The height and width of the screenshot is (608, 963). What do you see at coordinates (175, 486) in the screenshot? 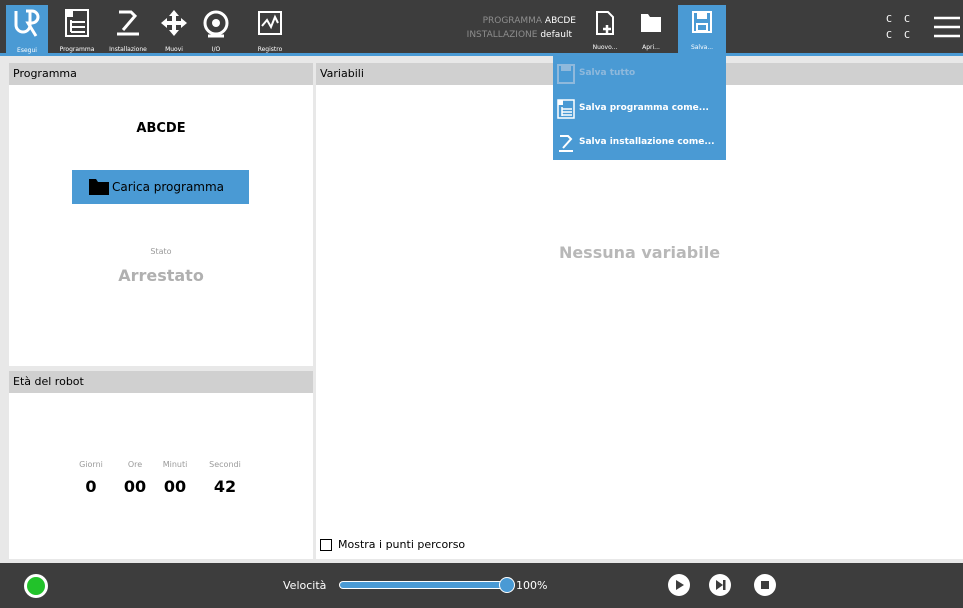
I see `minutes-value: 00` at bounding box center [175, 486].